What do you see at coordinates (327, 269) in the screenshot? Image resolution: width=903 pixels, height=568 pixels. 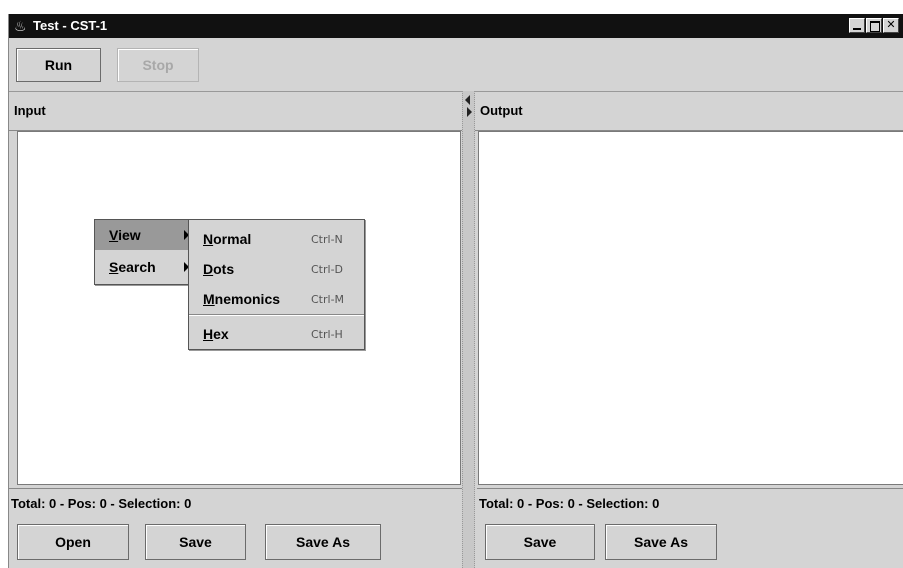 I see `accelerator-label: Ctrl-D` at bounding box center [327, 269].